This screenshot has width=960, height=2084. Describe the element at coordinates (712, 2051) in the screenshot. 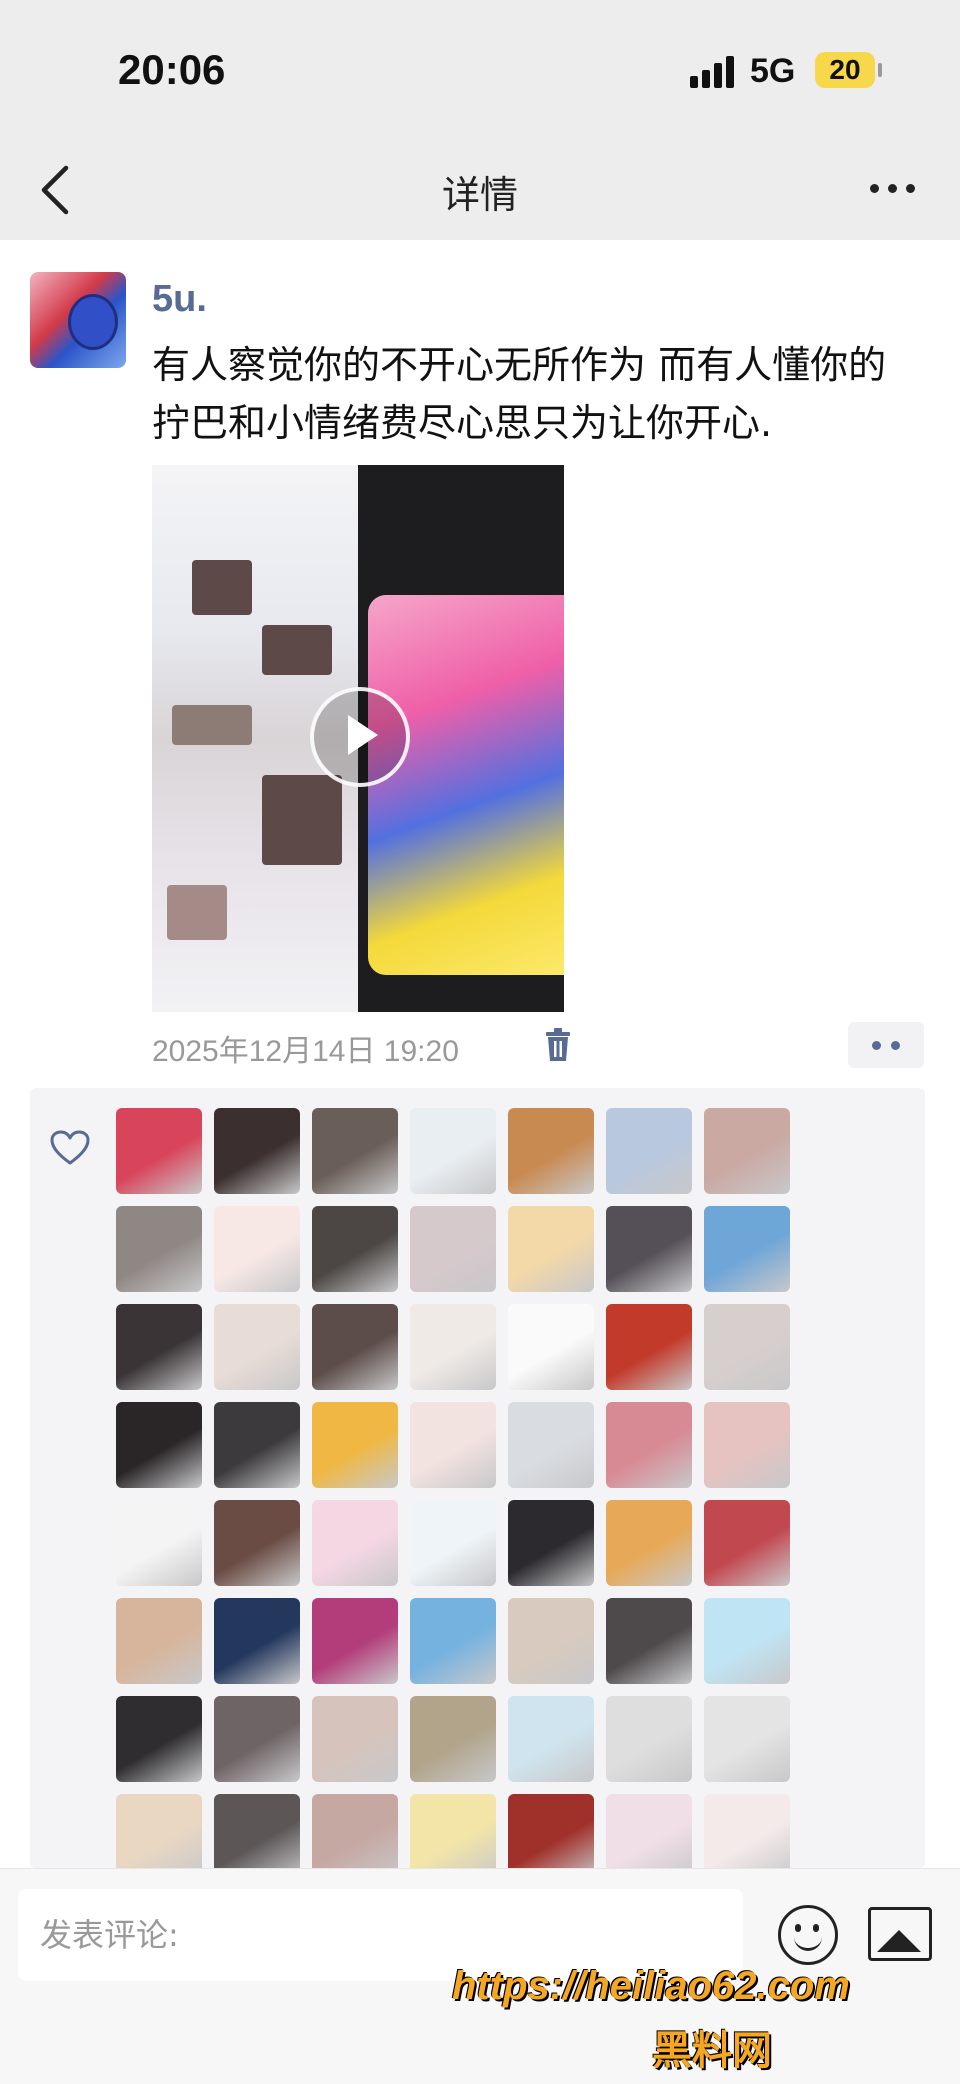

I see `watermark-site: 黑料网` at that location.